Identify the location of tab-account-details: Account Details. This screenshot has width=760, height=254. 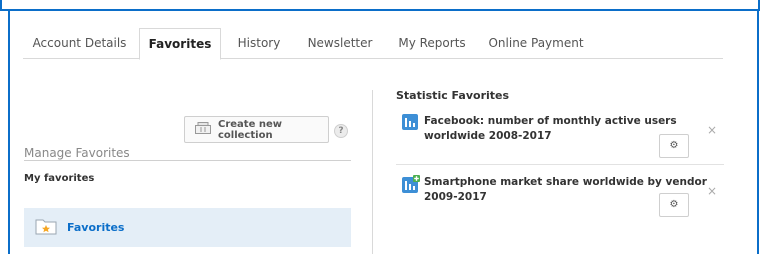
(79, 43).